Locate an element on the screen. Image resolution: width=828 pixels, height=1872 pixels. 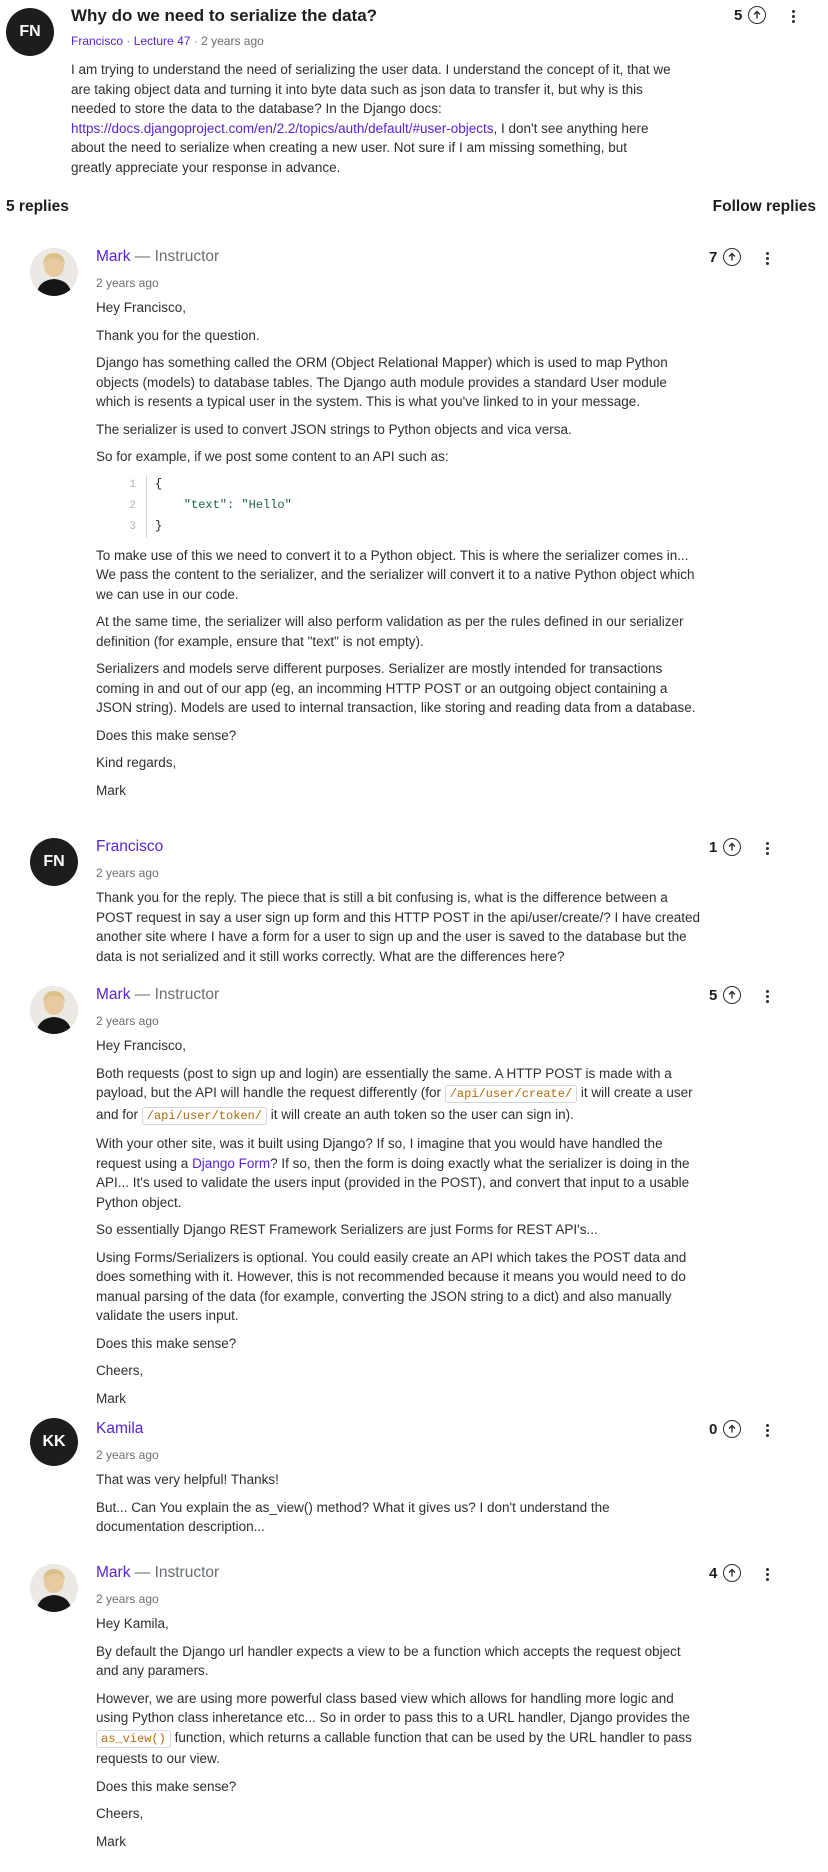
code-line: 1{ is located at coordinates (405, 485).